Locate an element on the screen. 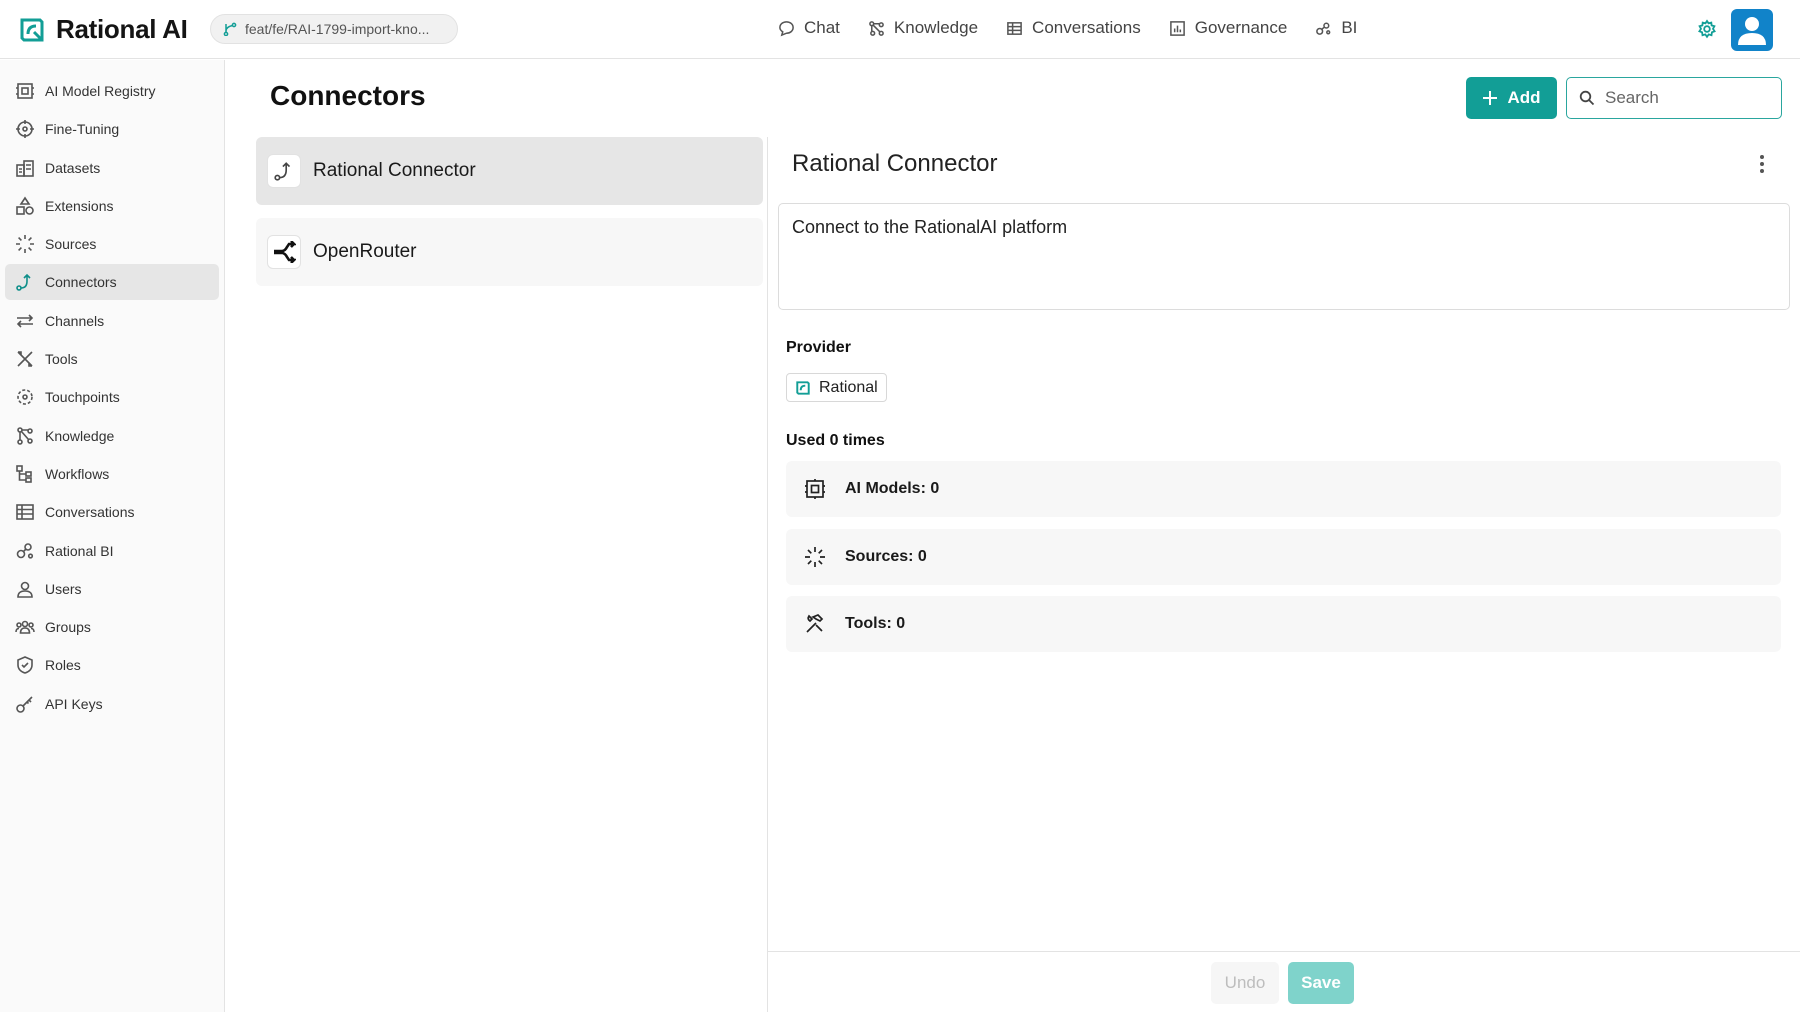  plus-icon is located at coordinates (1490, 98).